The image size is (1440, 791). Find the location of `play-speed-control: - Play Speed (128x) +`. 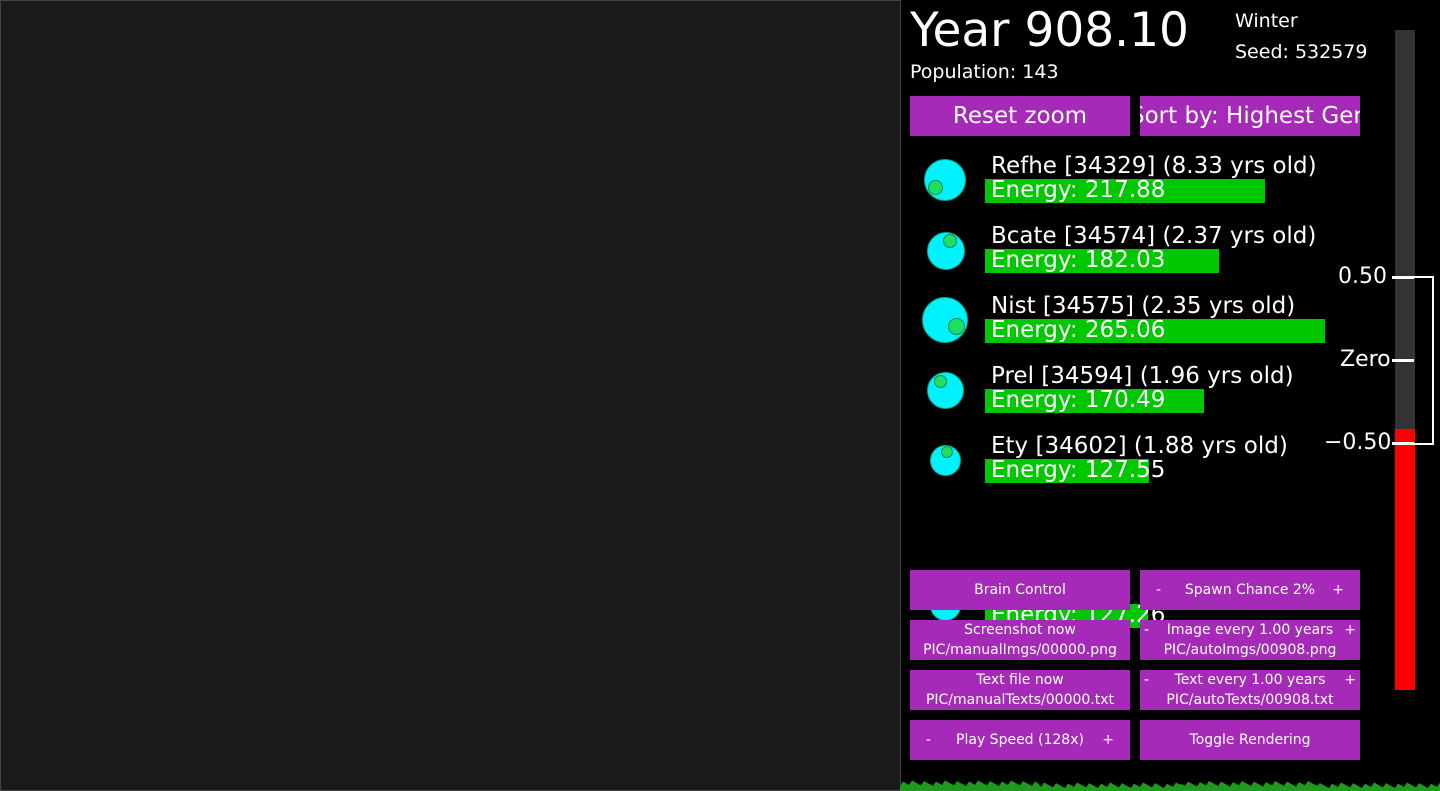

play-speed-control: - Play Speed (128x) + is located at coordinates (1020, 740).